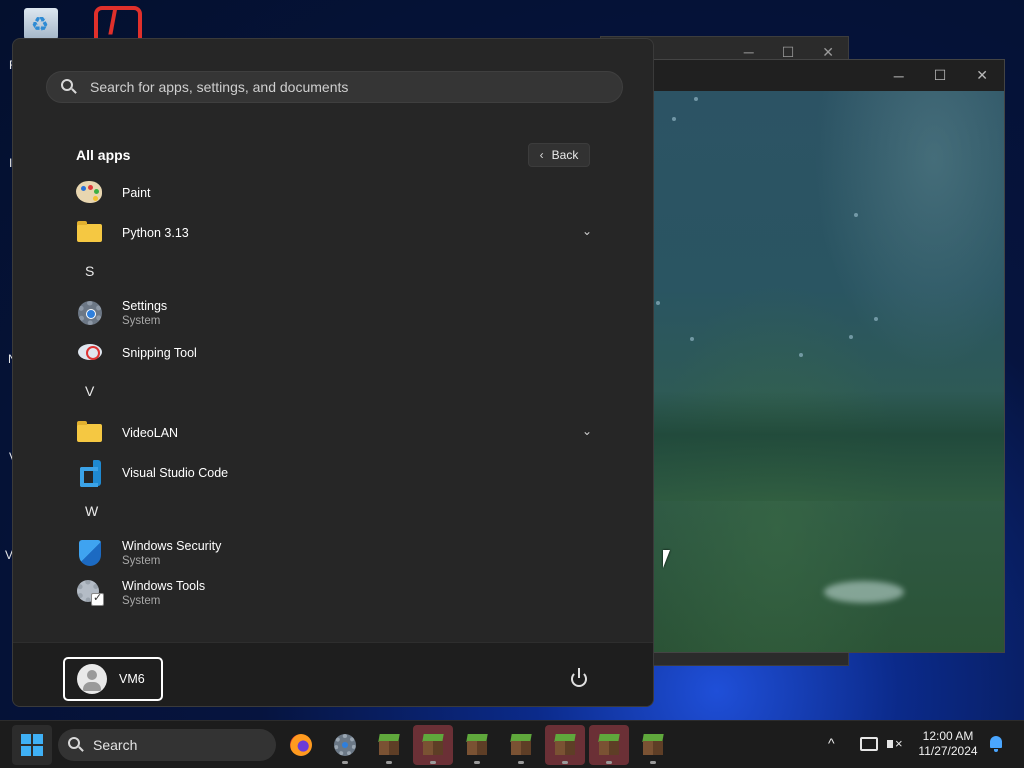 This screenshot has width=1024, height=768. What do you see at coordinates (145, 306) in the screenshot?
I see `app-name: Settings` at bounding box center [145, 306].